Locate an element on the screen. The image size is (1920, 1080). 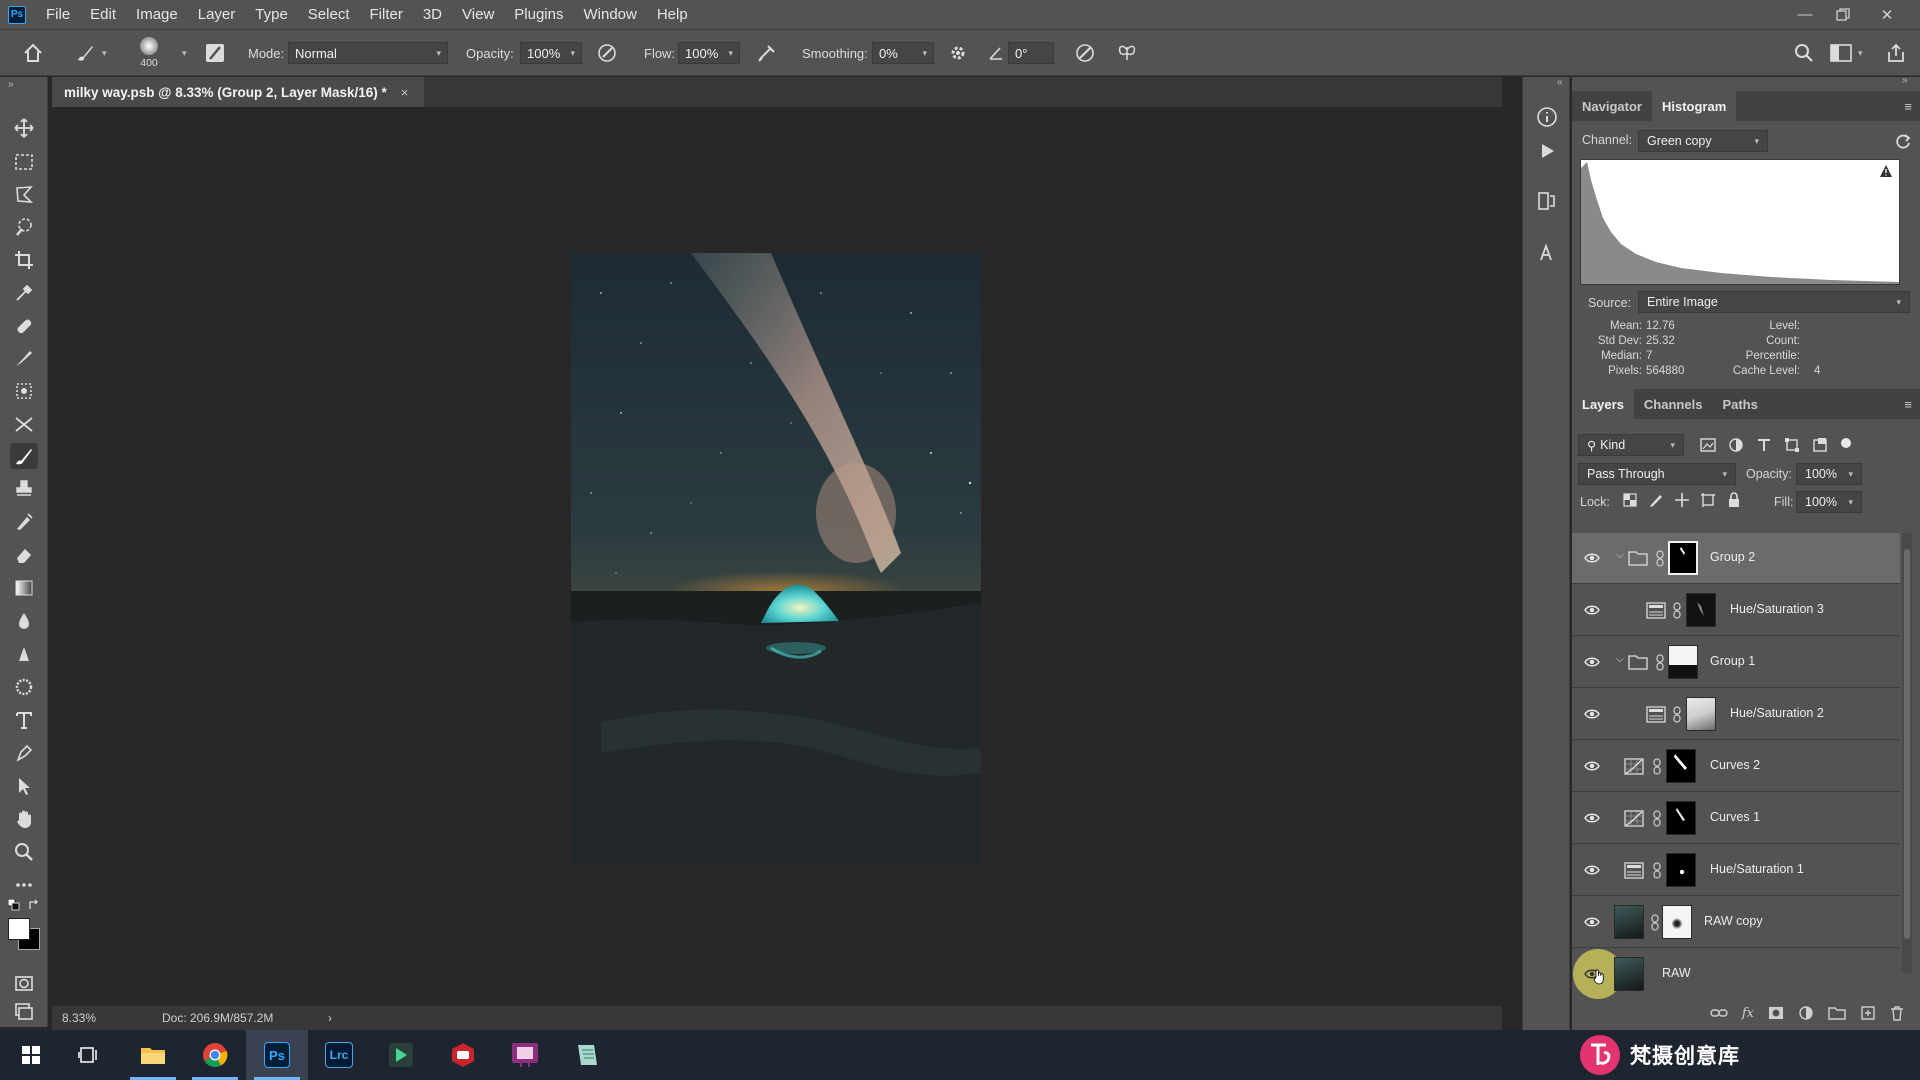
file-explorer-icon is located at coordinates (153, 1055).